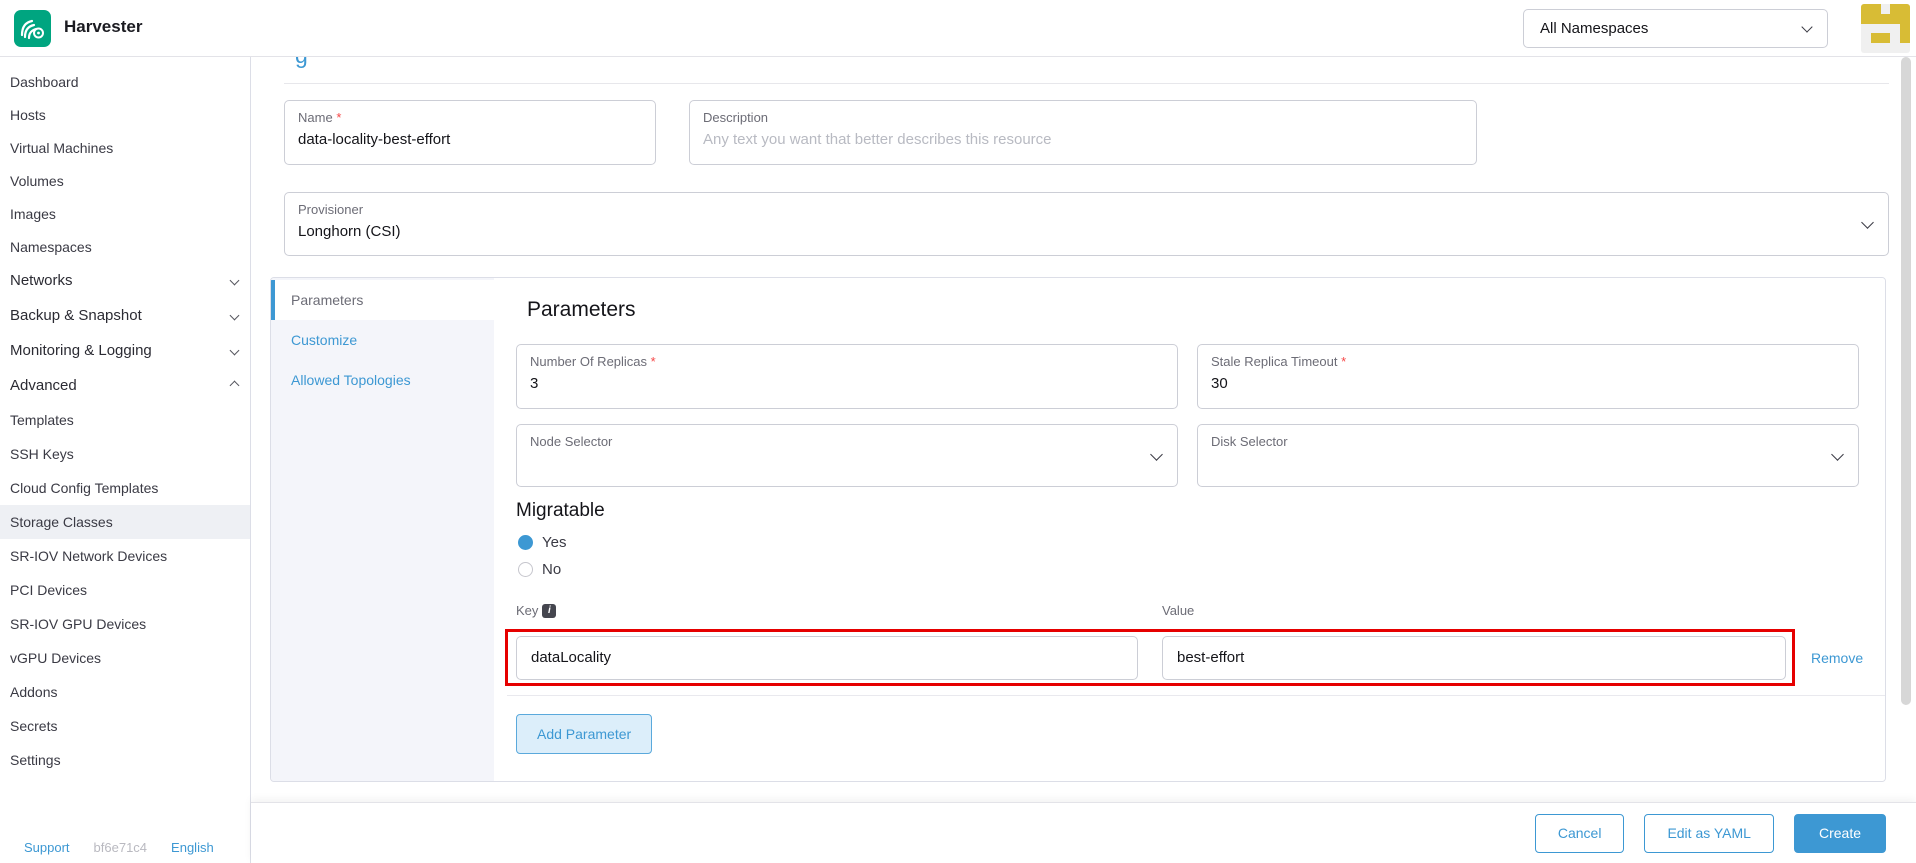 This screenshot has width=1916, height=863. I want to click on replicas-field: Number Of Replicas *, so click(847, 376).